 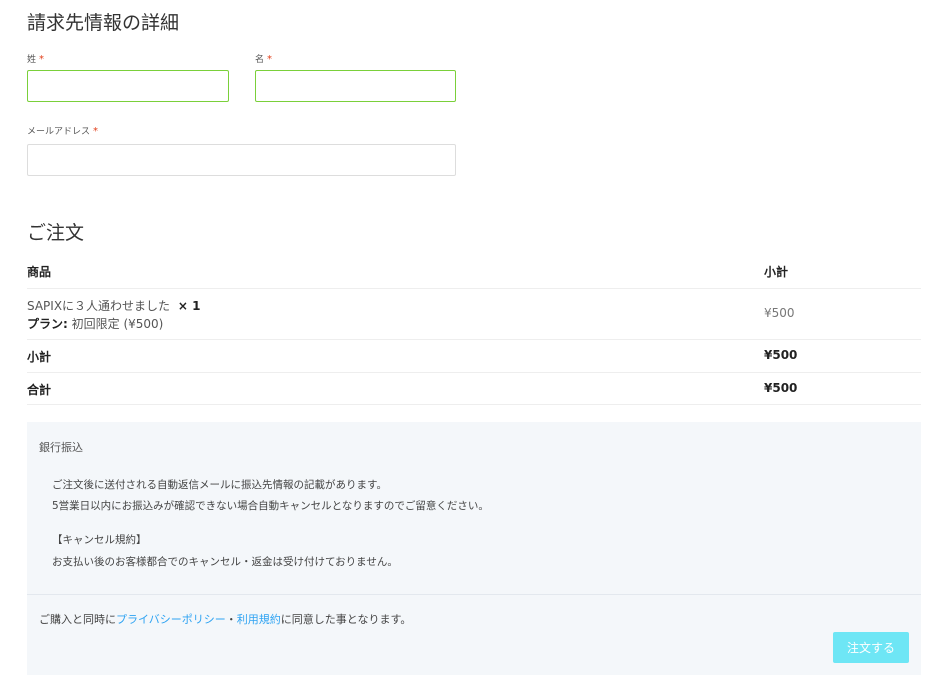 What do you see at coordinates (32, 60) in the screenshot?
I see `last-name-label-text: 姓` at bounding box center [32, 60].